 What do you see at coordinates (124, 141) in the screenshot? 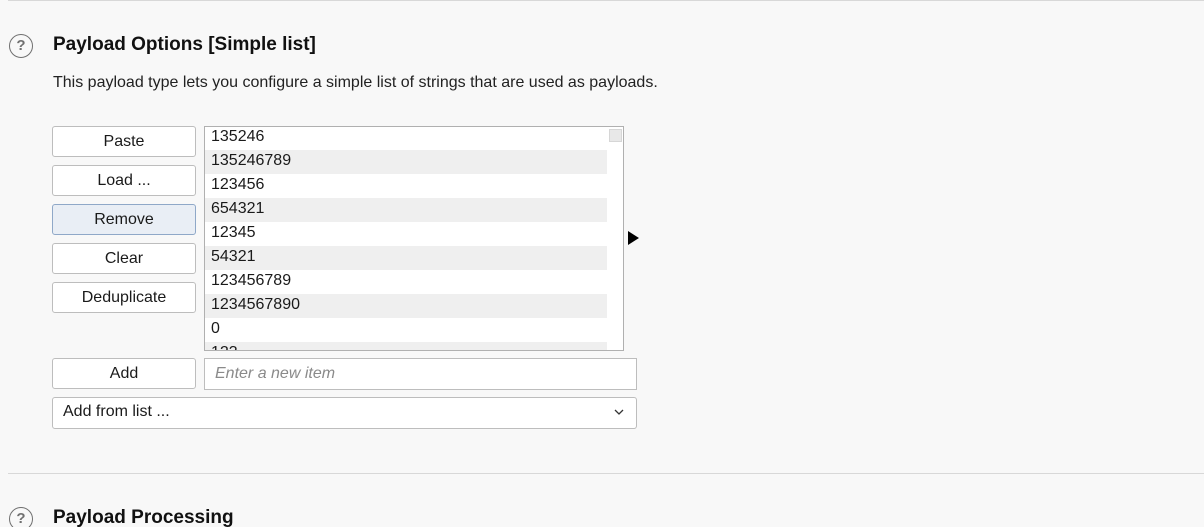
I see `paste-button: Paste` at bounding box center [124, 141].